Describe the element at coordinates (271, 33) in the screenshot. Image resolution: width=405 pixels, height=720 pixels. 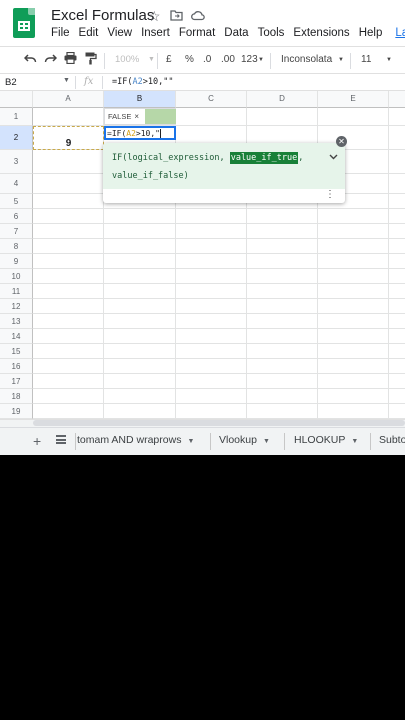
I see `menu-tools: Tools` at that location.